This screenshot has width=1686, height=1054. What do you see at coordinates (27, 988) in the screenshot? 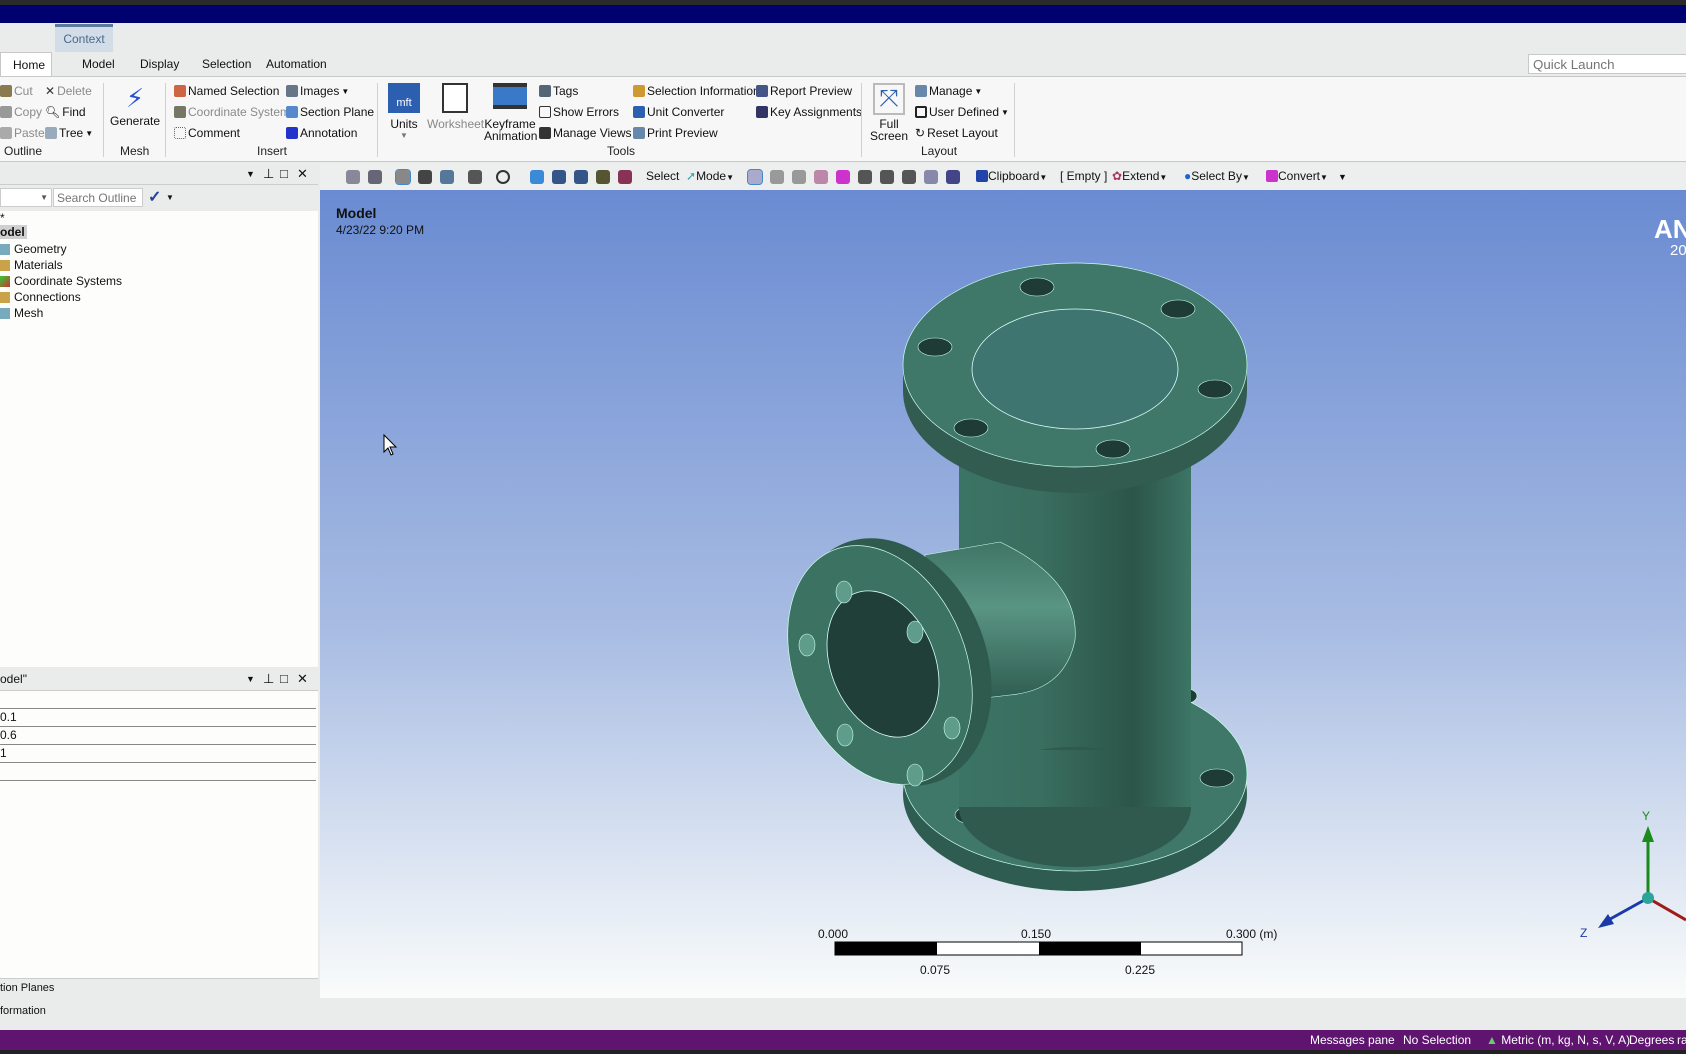
I see `tab-section-planes: tion Planes` at bounding box center [27, 988].